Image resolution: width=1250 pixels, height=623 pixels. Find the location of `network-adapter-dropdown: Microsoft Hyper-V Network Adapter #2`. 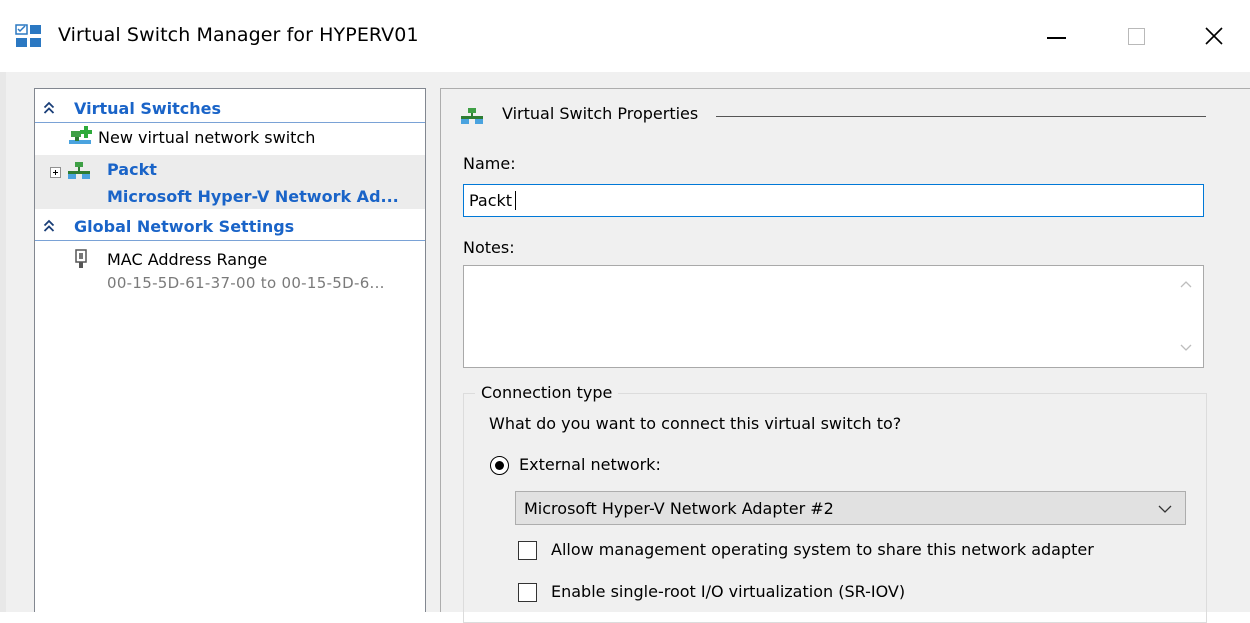

network-adapter-dropdown: Microsoft Hyper-V Network Adapter #2 is located at coordinates (850, 508).